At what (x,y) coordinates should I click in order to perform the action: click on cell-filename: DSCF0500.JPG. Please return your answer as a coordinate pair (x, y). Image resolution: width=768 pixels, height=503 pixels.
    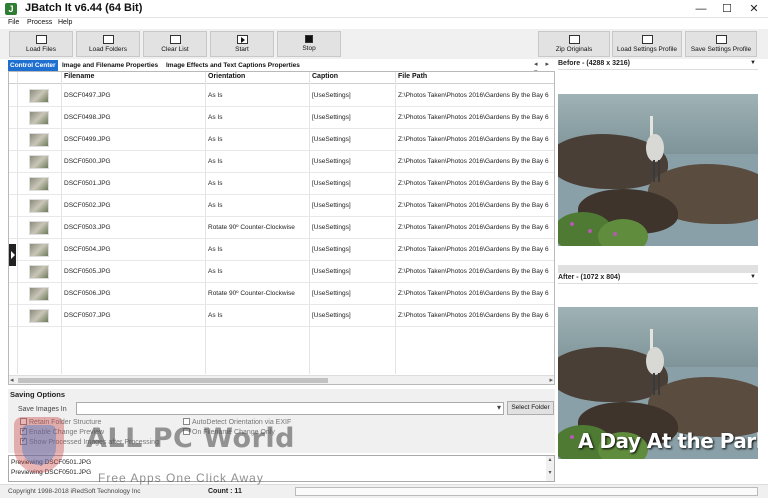
    Looking at the image, I should click on (87, 161).